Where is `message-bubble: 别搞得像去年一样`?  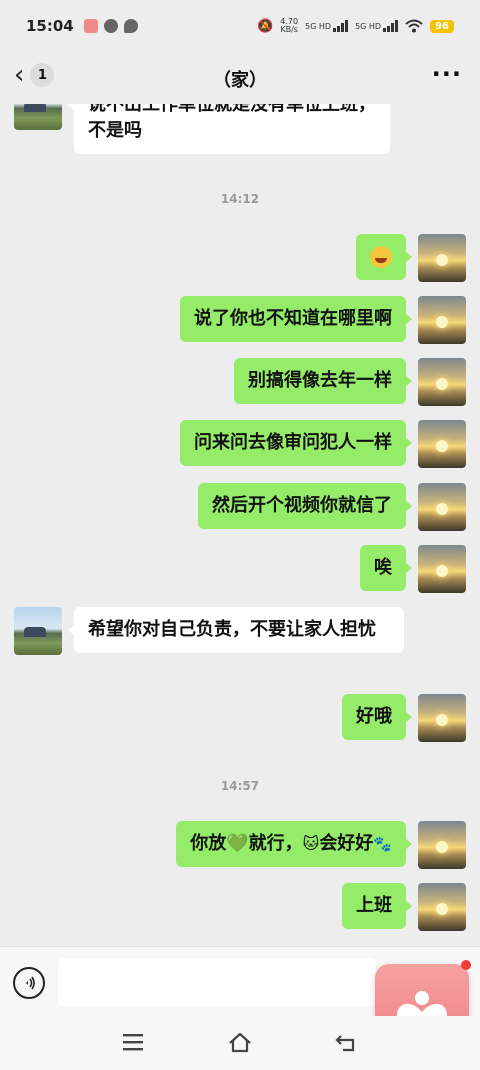
message-bubble: 别搞得像去年一样 is located at coordinates (323, 381).